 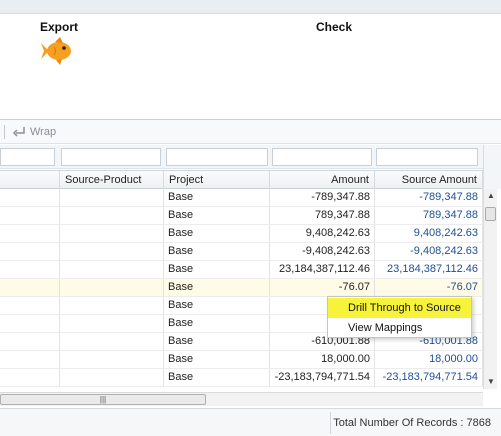 What do you see at coordinates (492, 167) in the screenshot?
I see `scroll-gutter-top` at bounding box center [492, 167].